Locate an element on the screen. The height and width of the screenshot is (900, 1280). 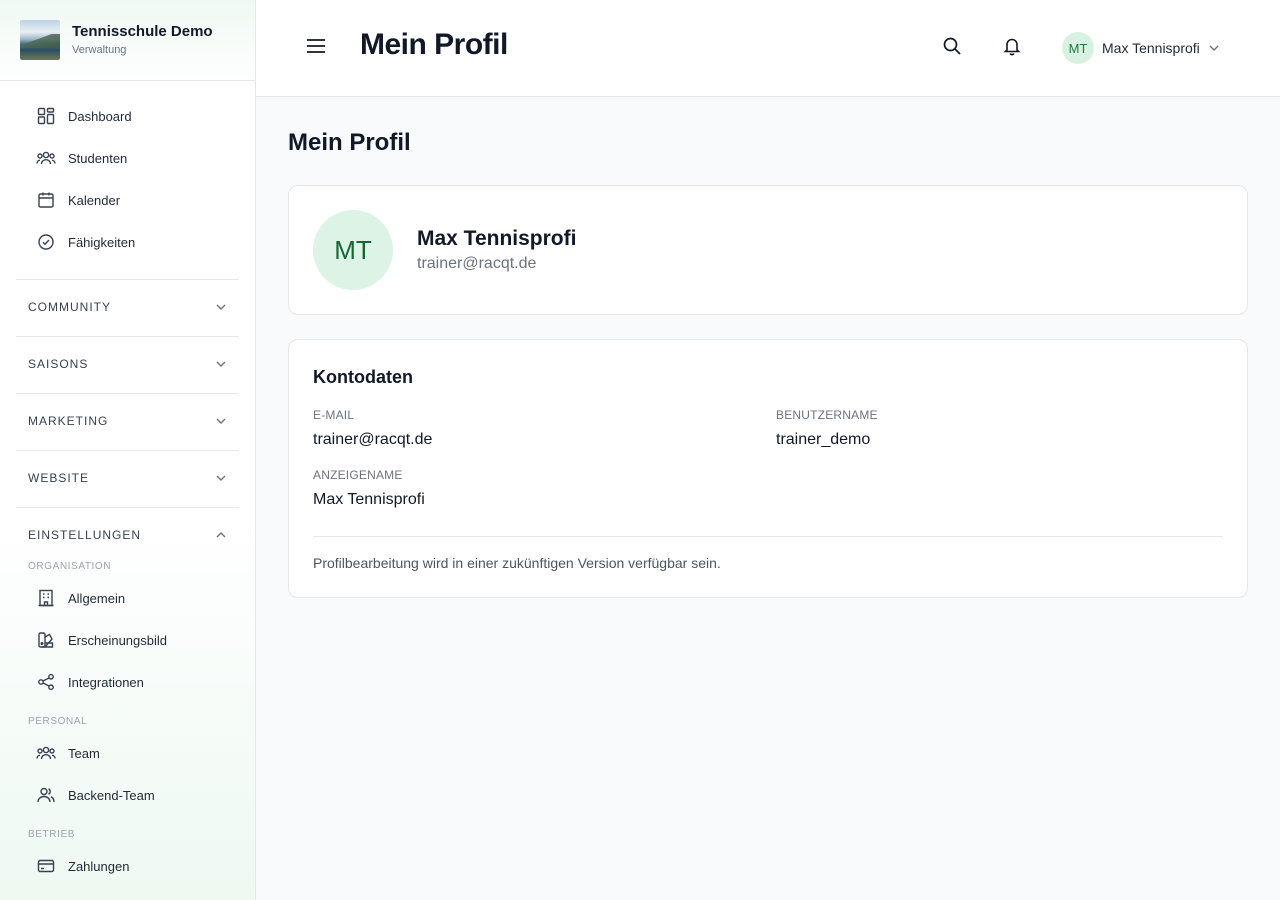
search-icon is located at coordinates (952, 48).